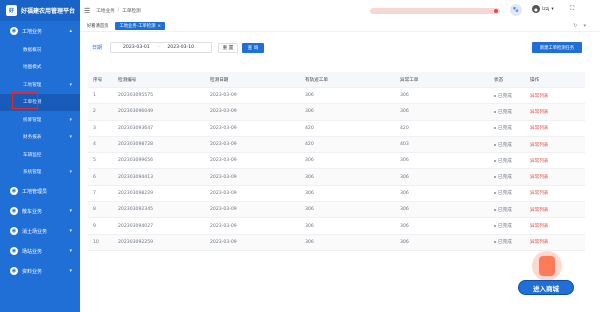  What do you see at coordinates (253, 47) in the screenshot?
I see `query-button: 查 询` at bounding box center [253, 47].